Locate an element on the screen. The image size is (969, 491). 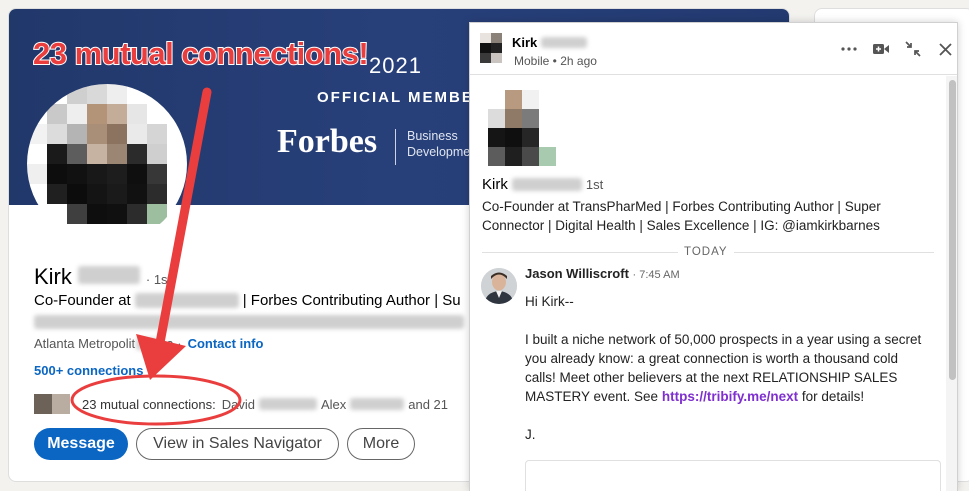
header-avatar is located at coordinates (491, 48).